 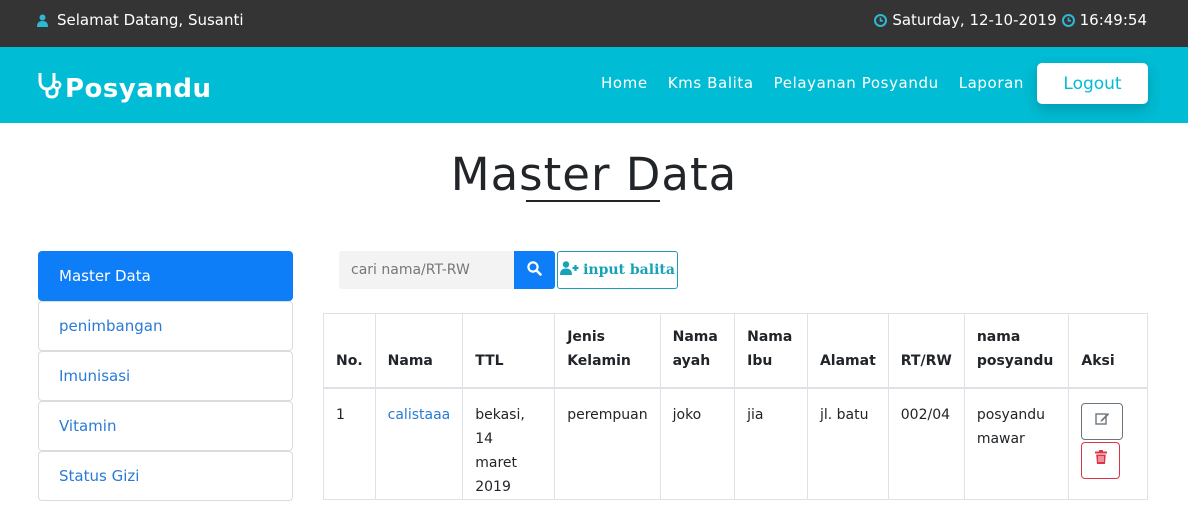 I want to click on nav-pelayanan-posyandu: Pelayanan Posyandu, so click(x=856, y=83).